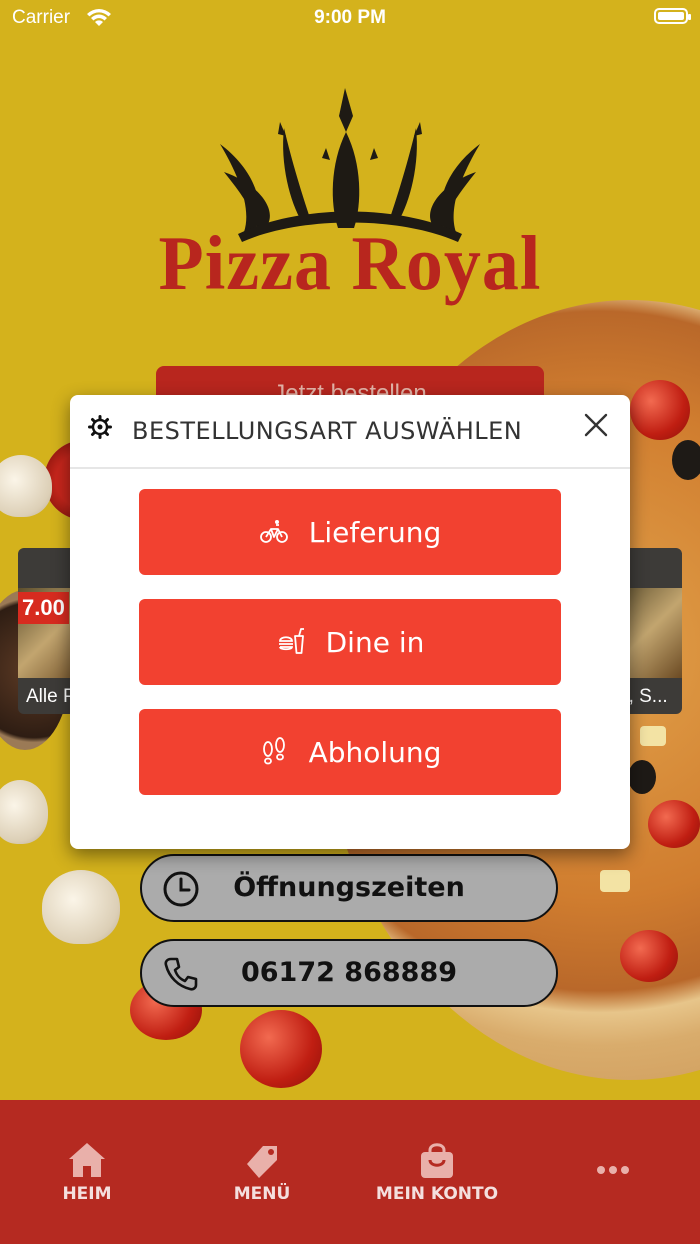  What do you see at coordinates (43, 608) in the screenshot?
I see `price-badge: 7.00` at bounding box center [43, 608].